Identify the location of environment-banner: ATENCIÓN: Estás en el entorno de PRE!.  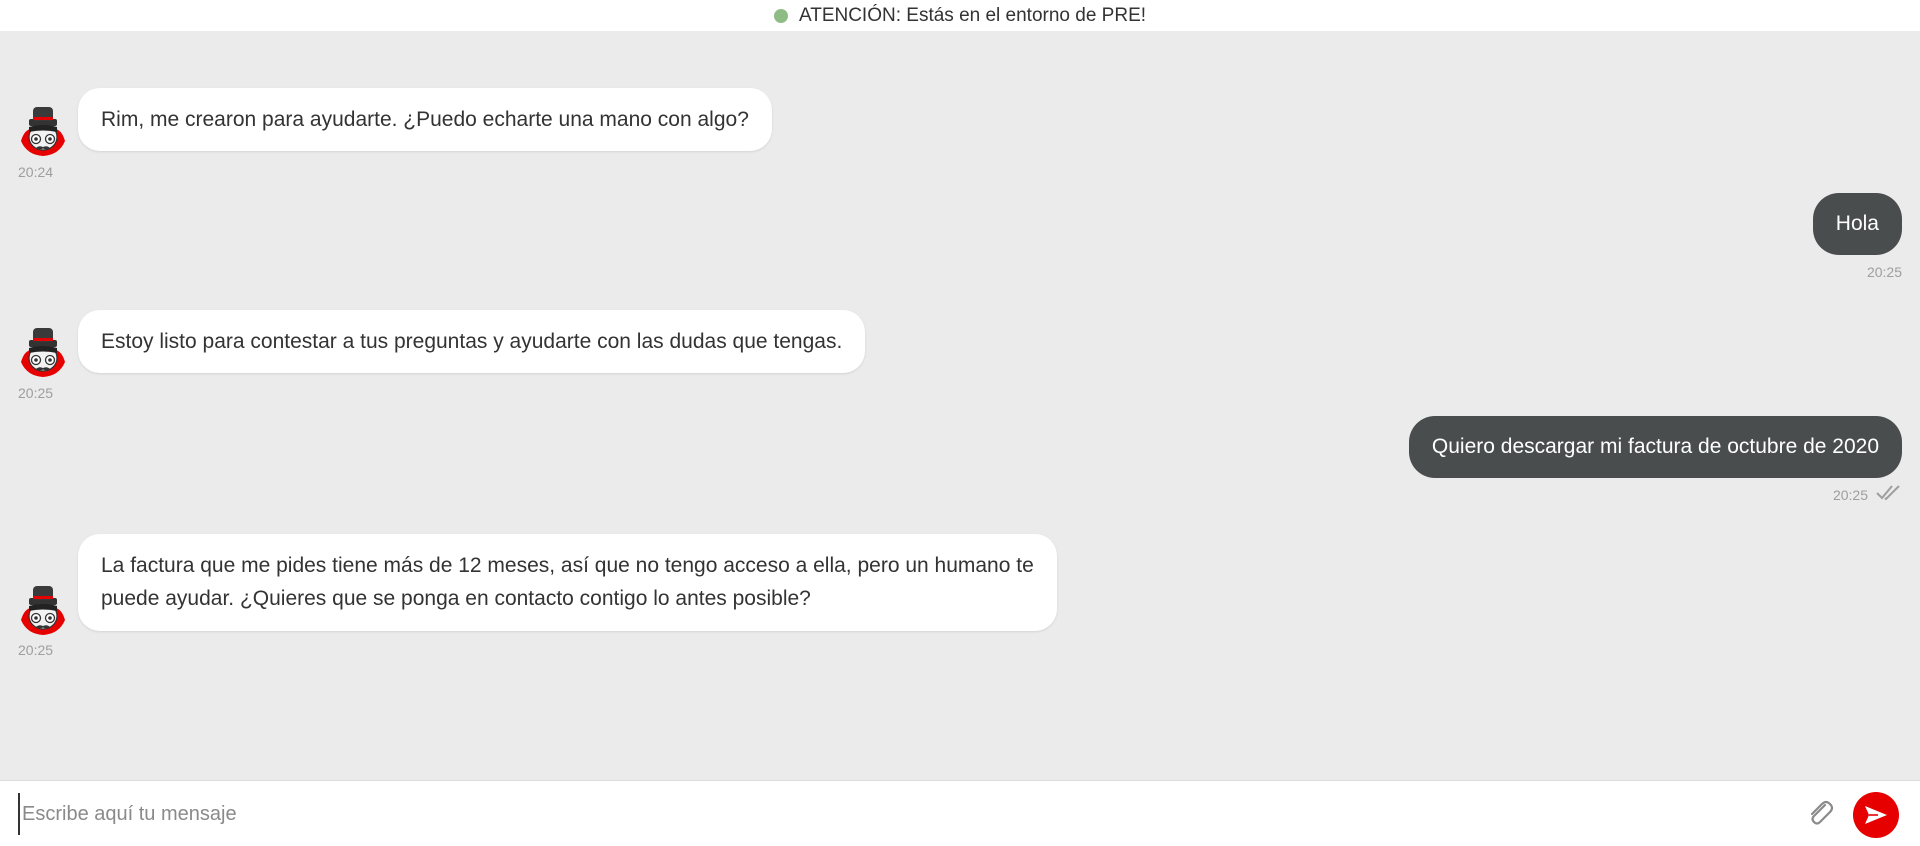
(960, 15).